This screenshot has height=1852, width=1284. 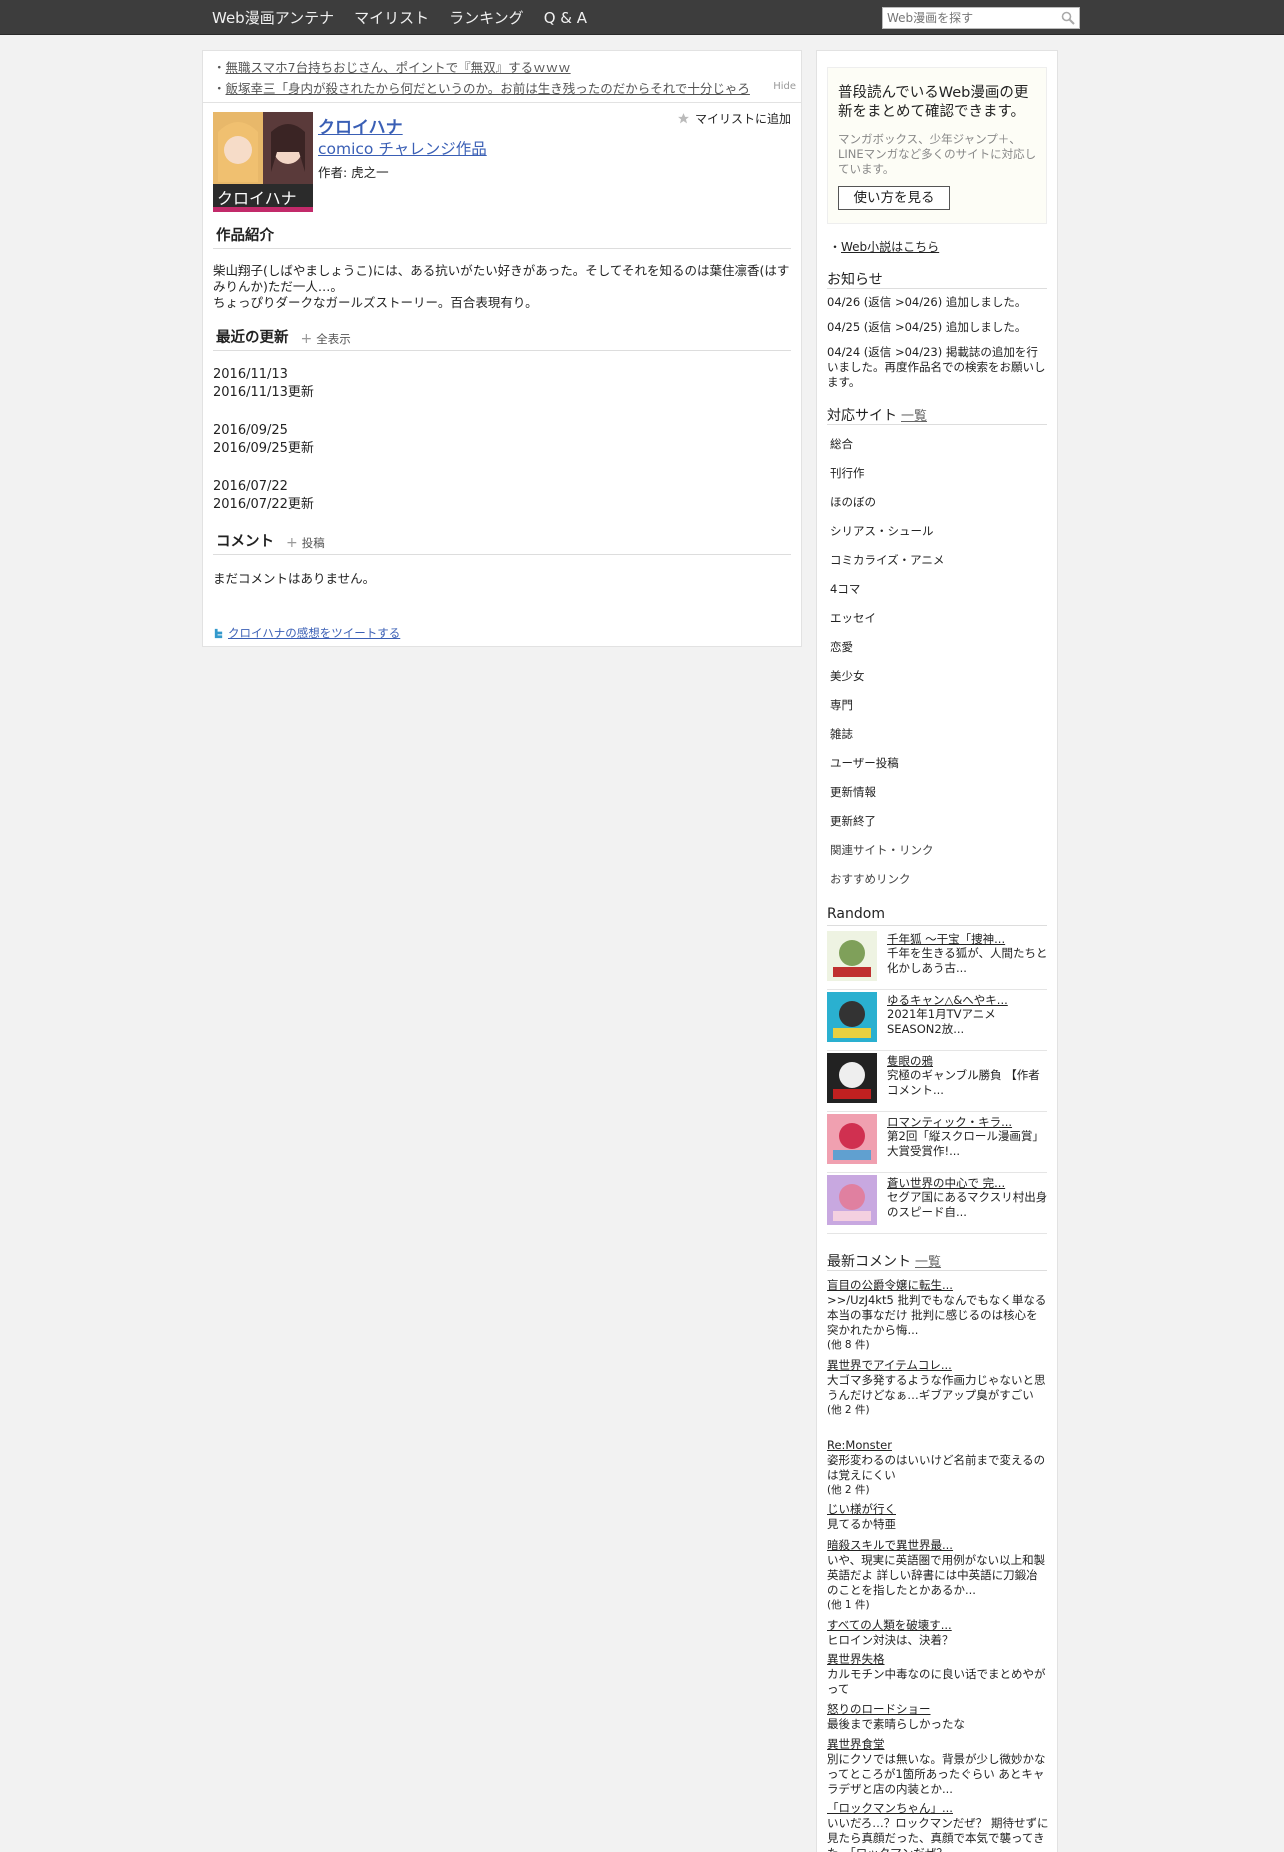 What do you see at coordinates (862, 416) in the screenshot?
I see `sites-heading: 対応サイト` at bounding box center [862, 416].